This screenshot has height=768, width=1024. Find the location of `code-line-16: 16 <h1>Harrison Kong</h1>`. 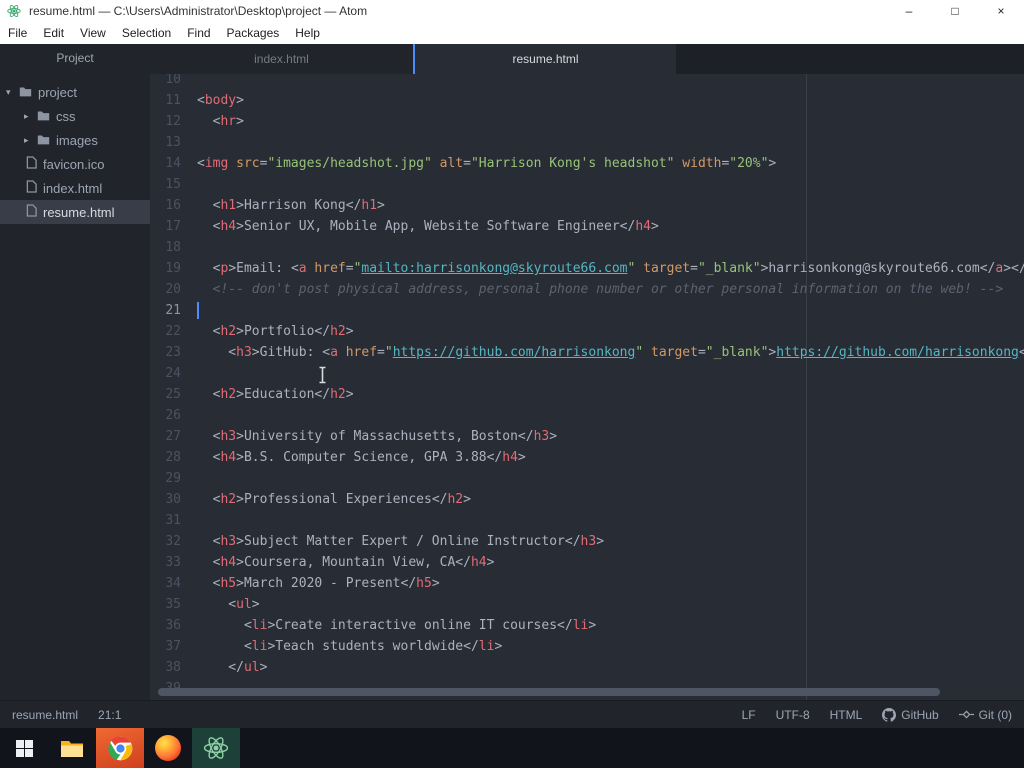

code-line-16: 16 <h1>Harrison Kong</h1> is located at coordinates (587, 205).